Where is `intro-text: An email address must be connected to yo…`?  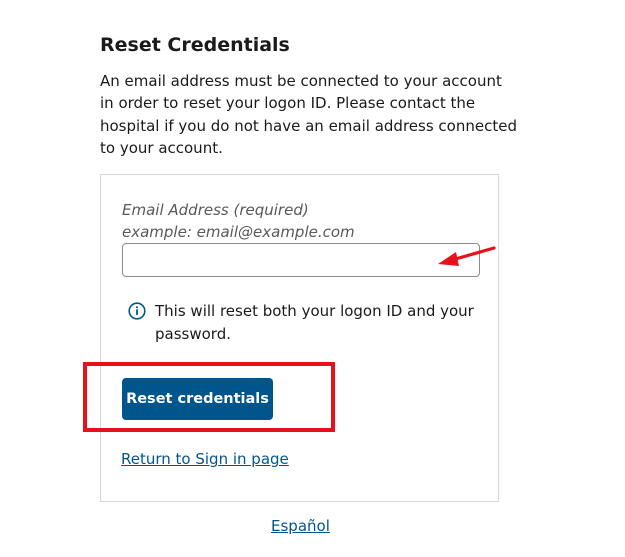
intro-text: An email address must be connected to yo… is located at coordinates (308, 114).